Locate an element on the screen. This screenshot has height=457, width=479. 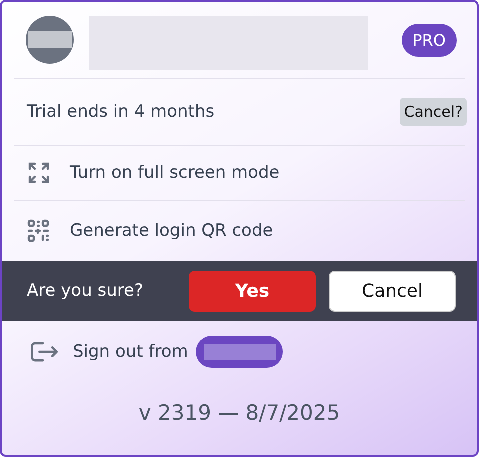
cancel-trial-button: Cancel? is located at coordinates (433, 112).